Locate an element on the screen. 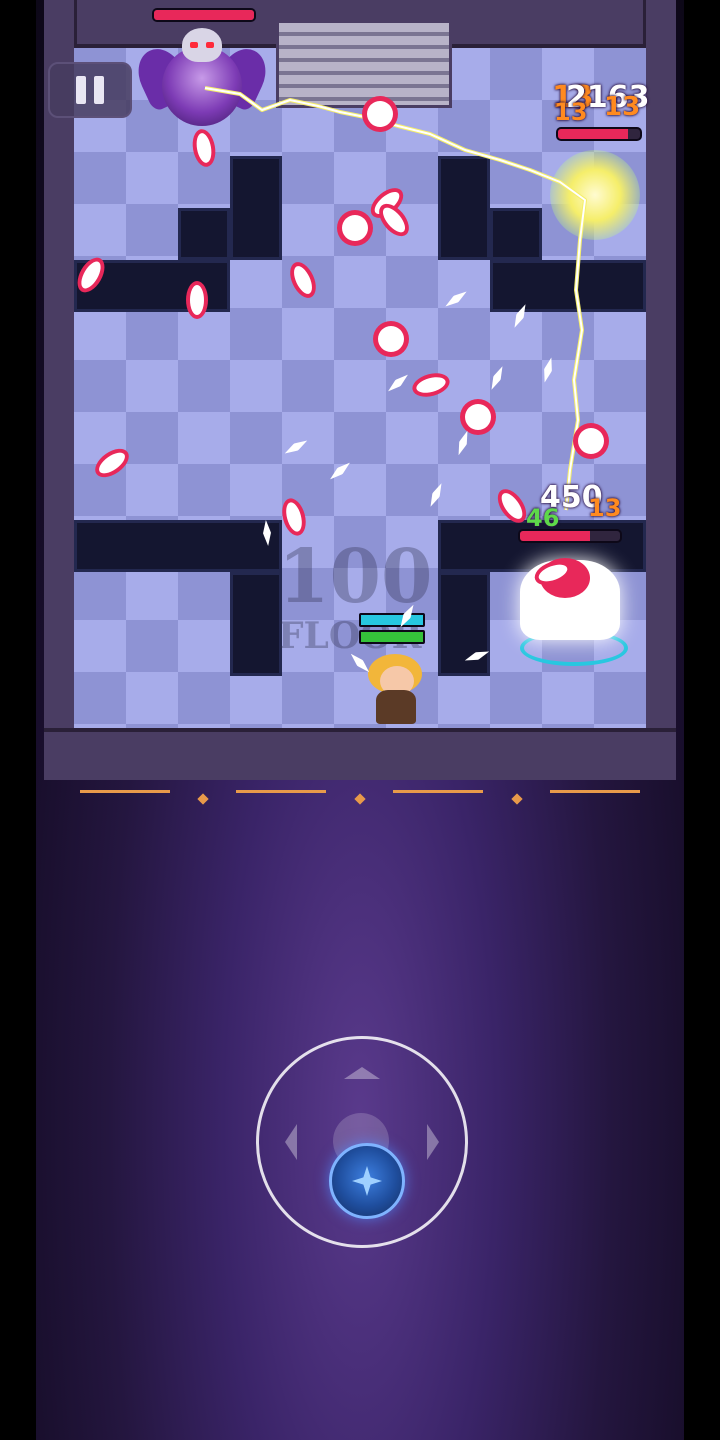 The height and width of the screenshot is (1440, 720). hero-status-bars is located at coordinates (392, 630).